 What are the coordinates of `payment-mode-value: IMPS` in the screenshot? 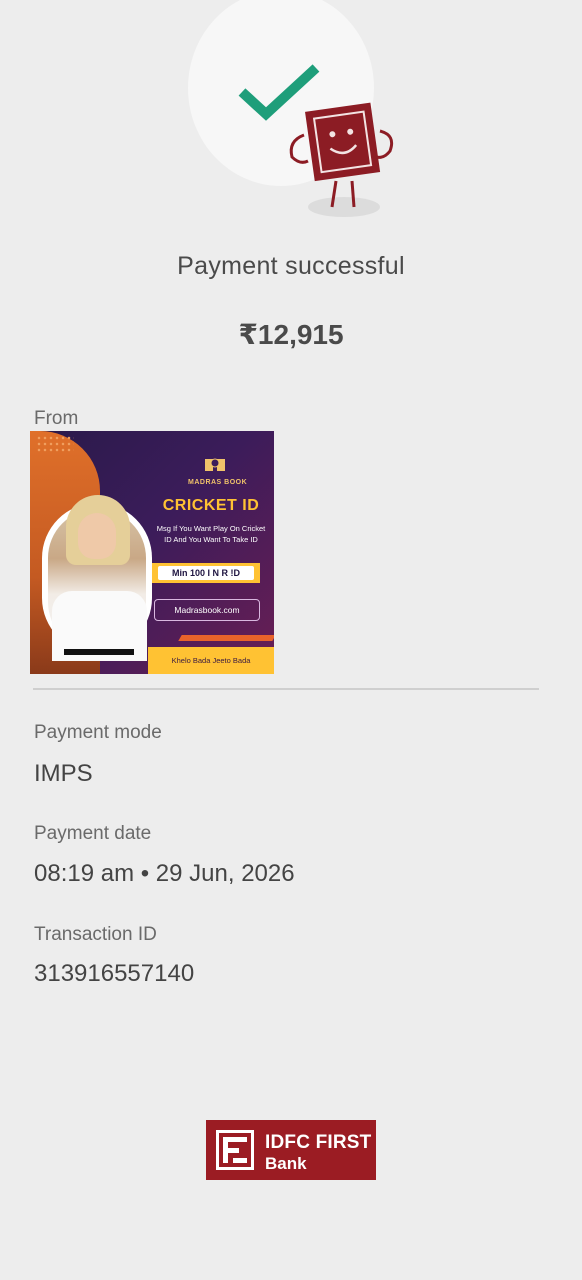 It's located at (63, 773).